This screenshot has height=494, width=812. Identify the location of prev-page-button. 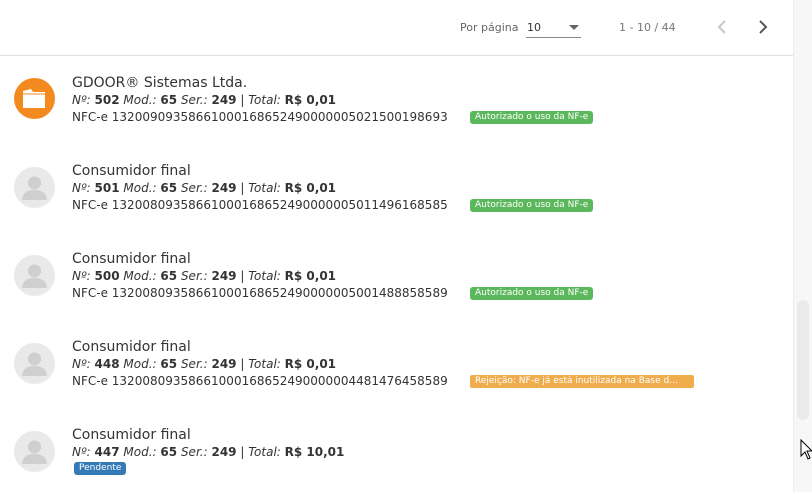
(723, 27).